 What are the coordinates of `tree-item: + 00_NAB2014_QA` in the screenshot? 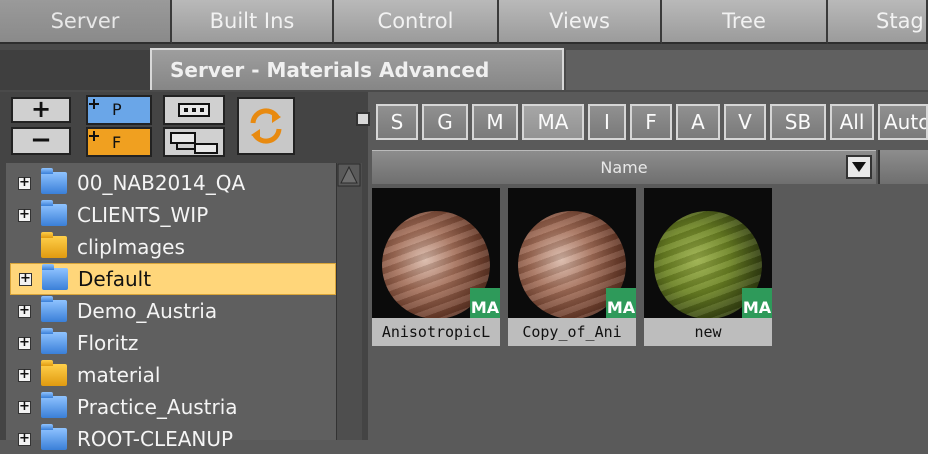 It's located at (172, 183).